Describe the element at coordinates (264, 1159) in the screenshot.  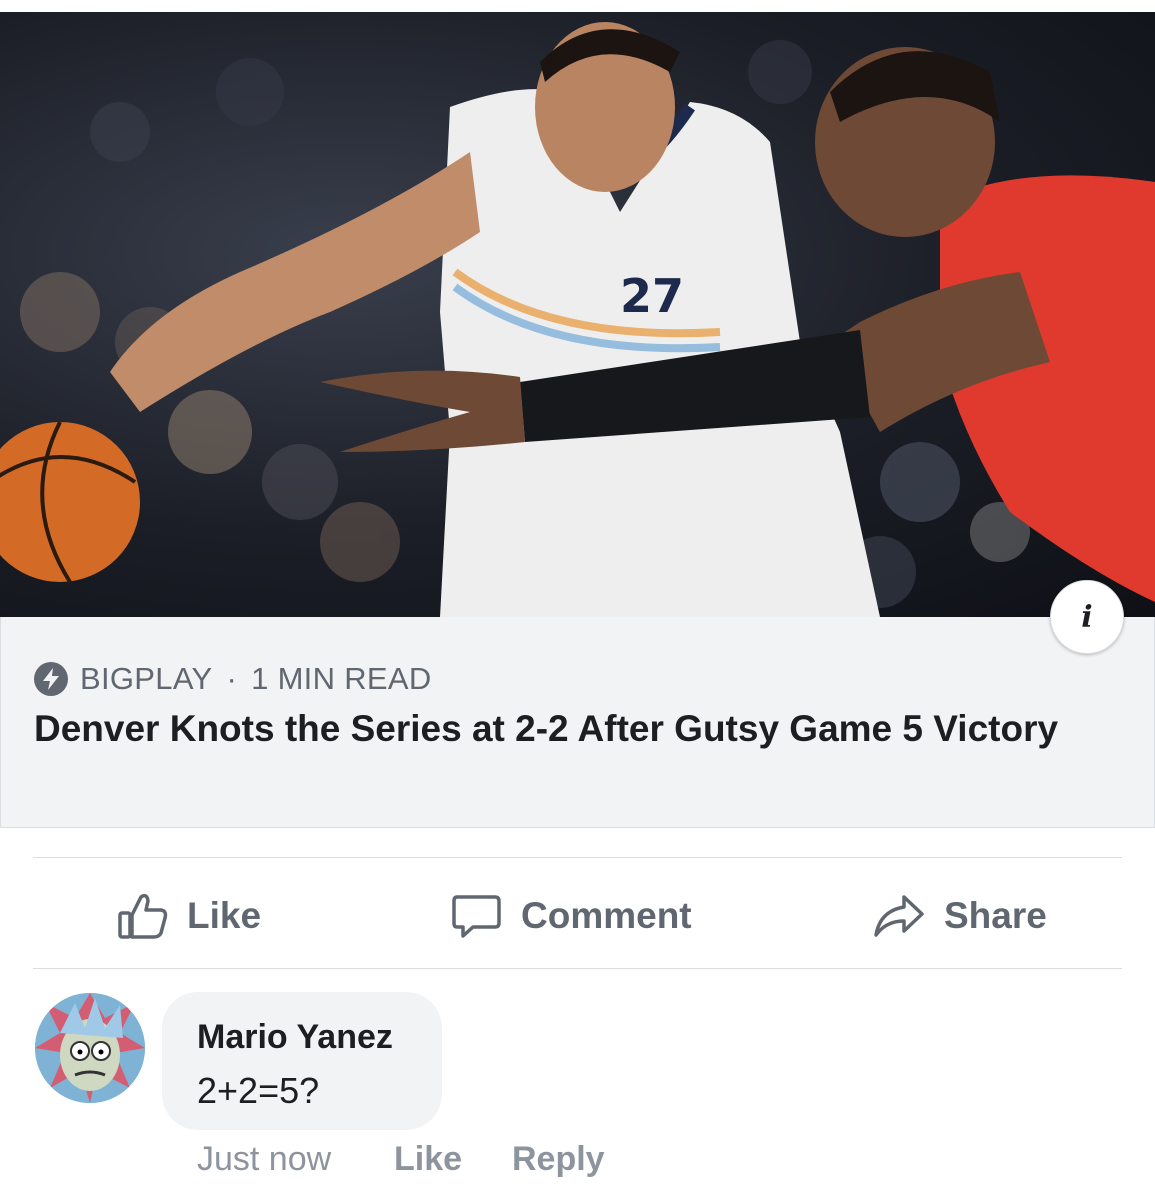
I see `comment-time: Just now` at that location.